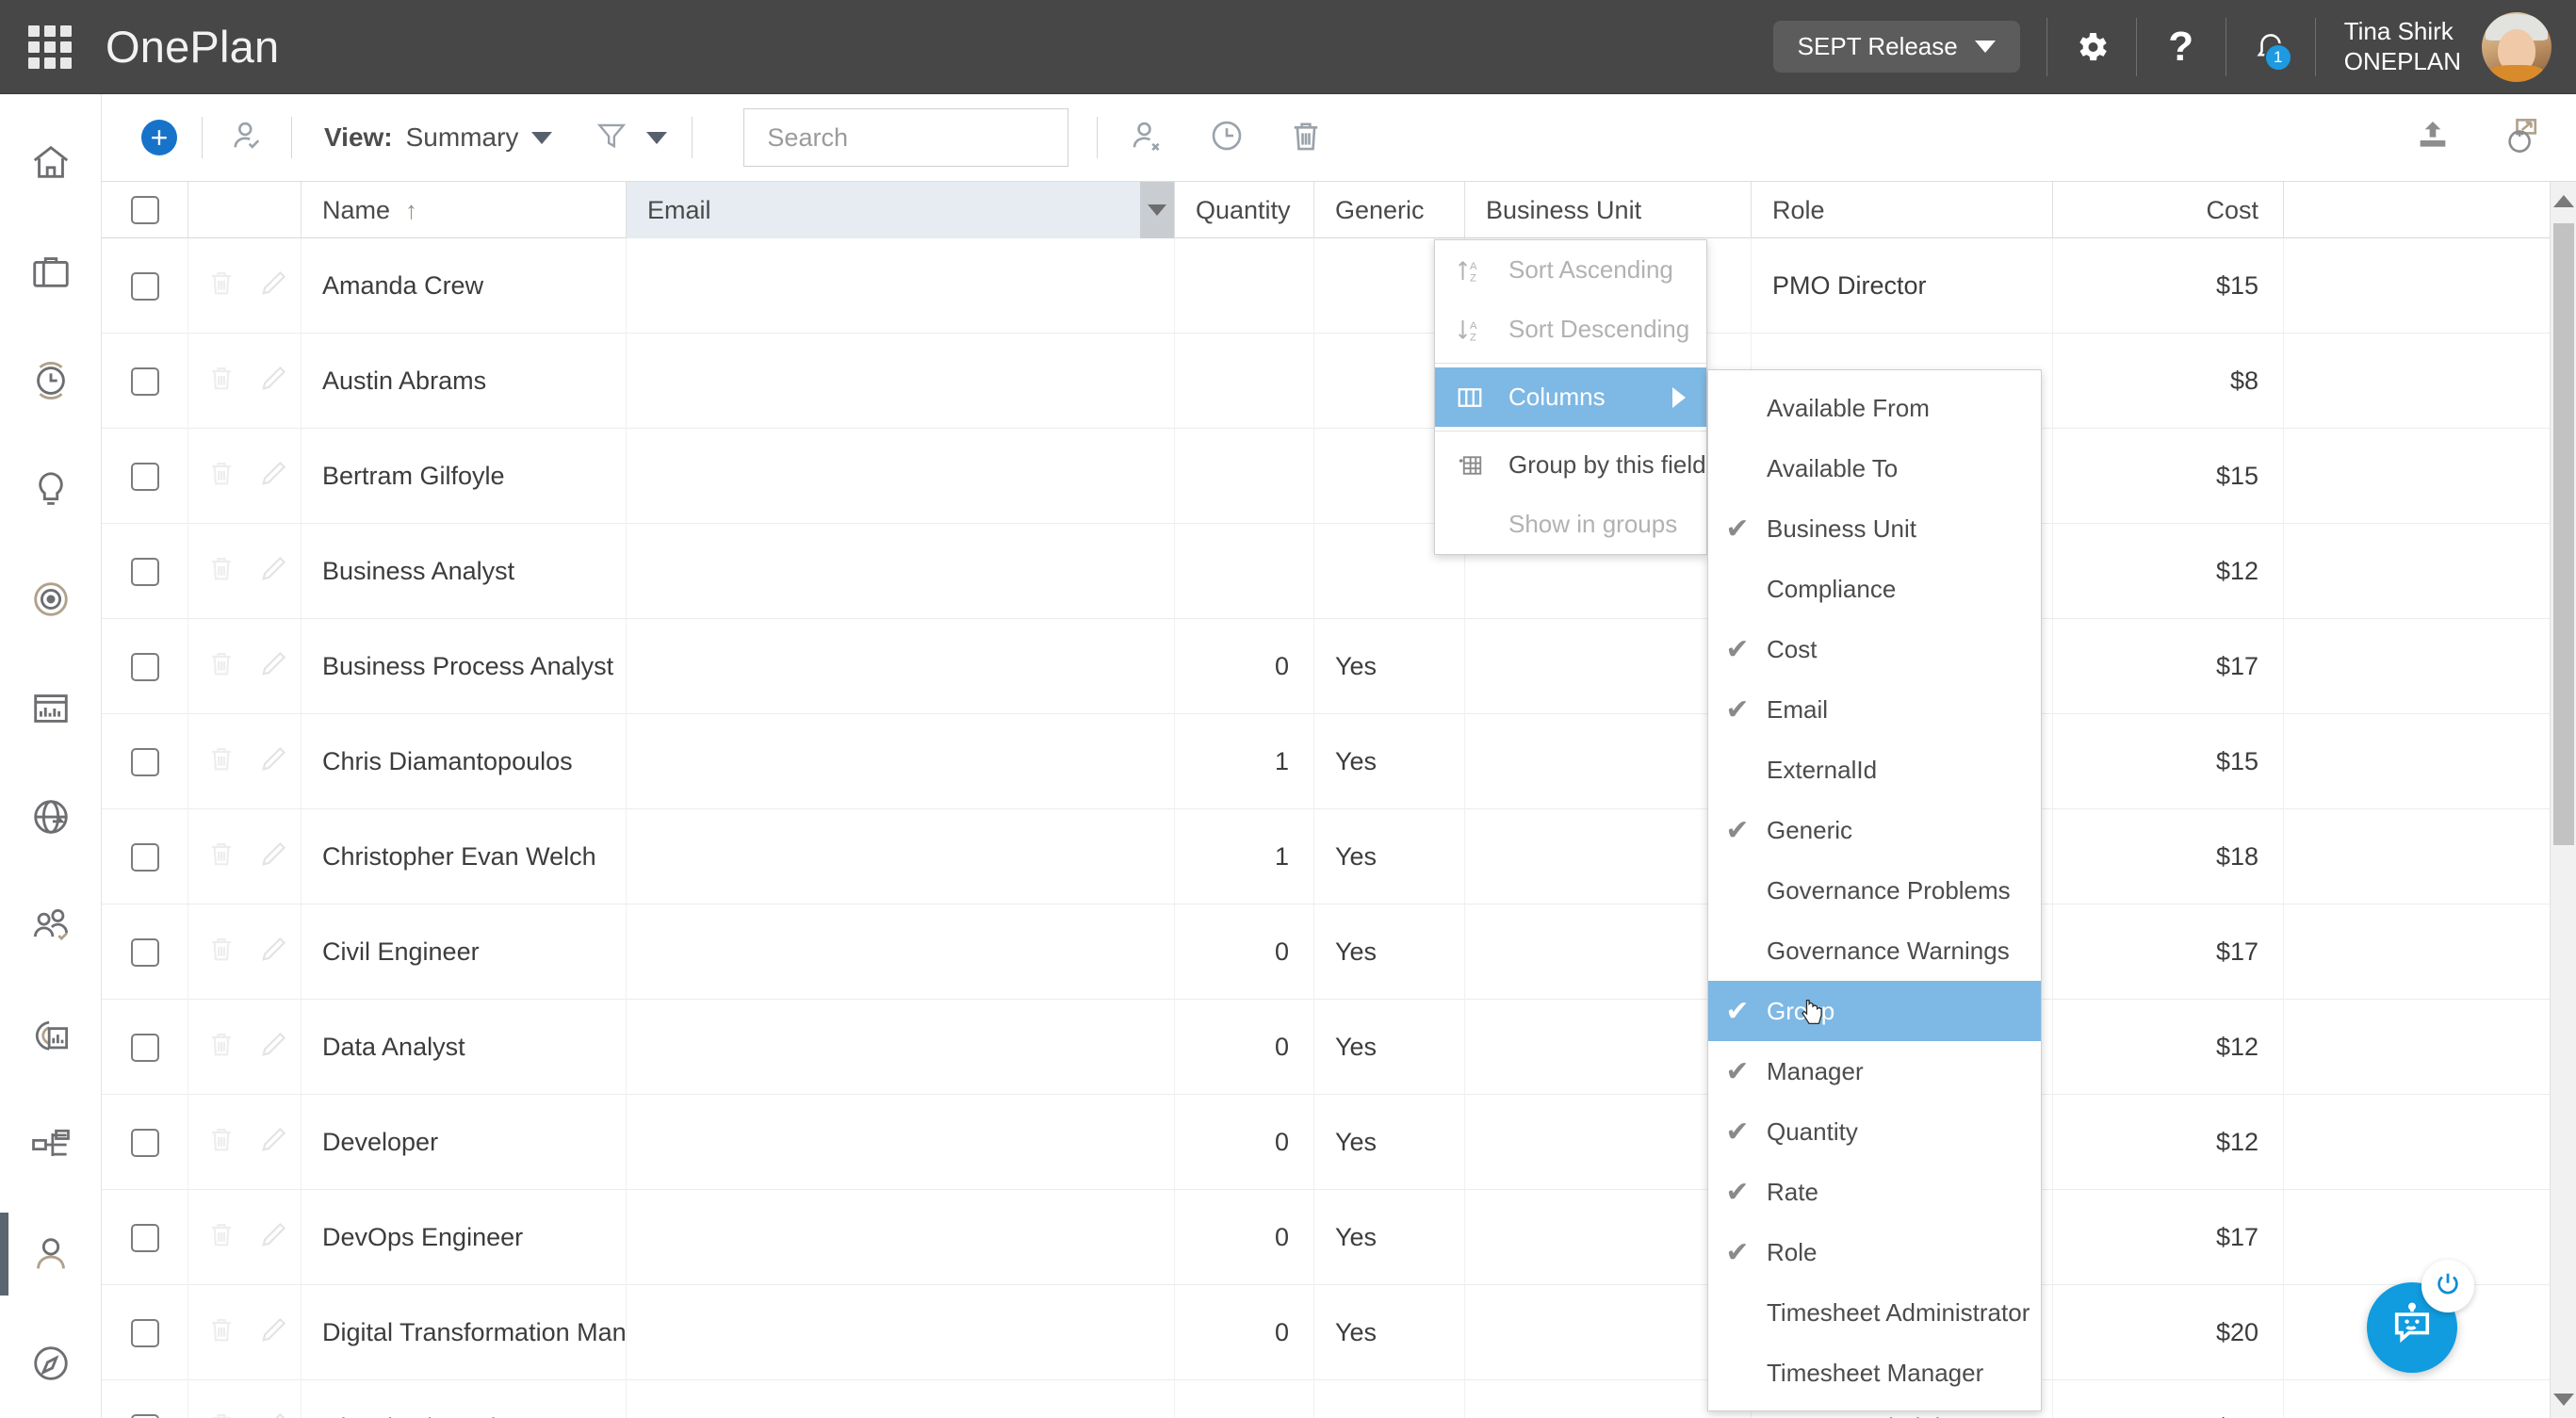  Describe the element at coordinates (1874, 1252) in the screenshot. I see `columns-submenu-item: ✔ Role` at that location.